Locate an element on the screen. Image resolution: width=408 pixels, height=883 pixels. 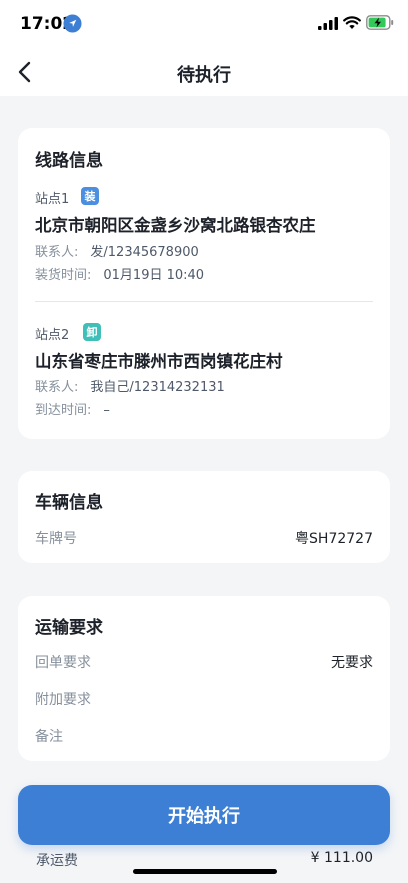
vehicle-info-card: 车辆信息 车牌号 粤SH72727 is located at coordinates (204, 517).